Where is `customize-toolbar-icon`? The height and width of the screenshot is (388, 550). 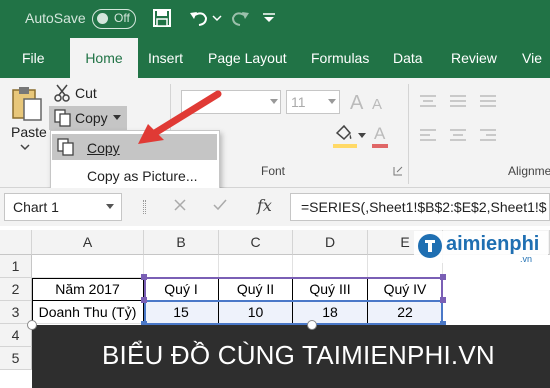 customize-toolbar-icon is located at coordinates (269, 18).